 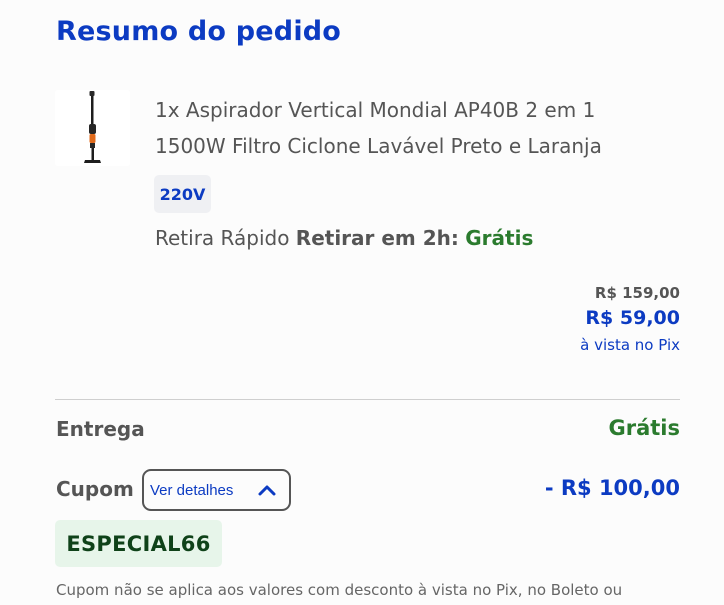 I want to click on voltage-badge: 220V, so click(x=182, y=194).